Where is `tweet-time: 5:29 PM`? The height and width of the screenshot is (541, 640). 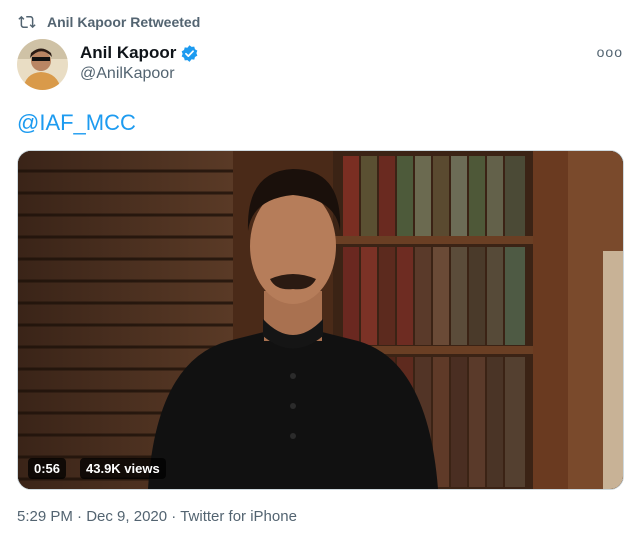 tweet-time: 5:29 PM is located at coordinates (45, 516).